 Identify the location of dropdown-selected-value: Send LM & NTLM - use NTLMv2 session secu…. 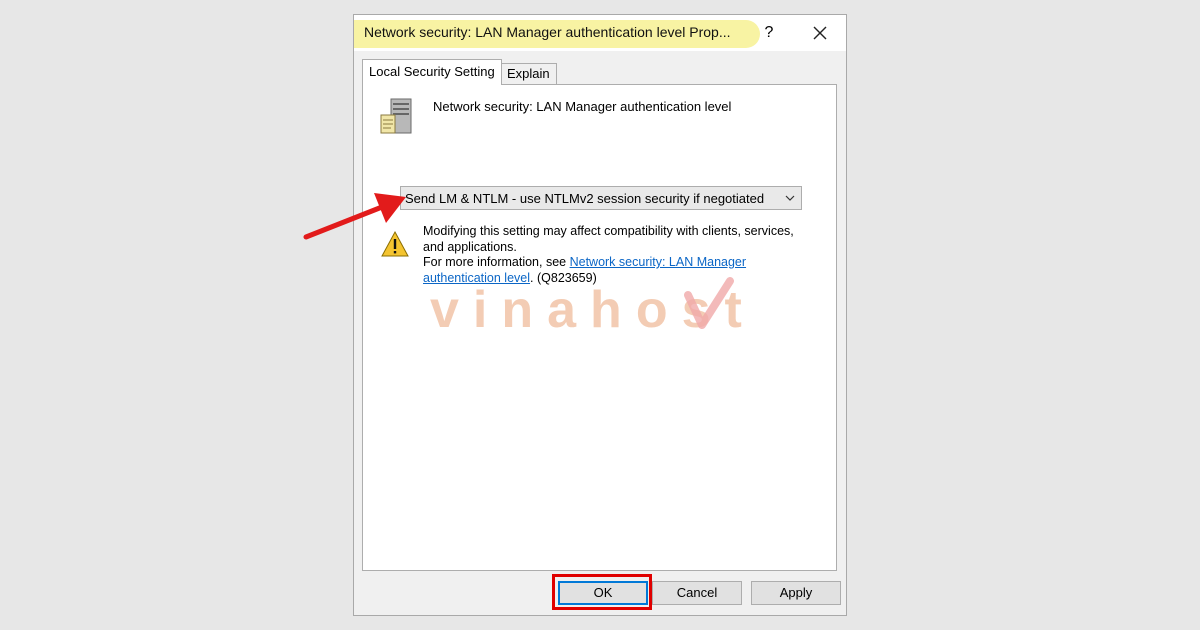
(585, 198).